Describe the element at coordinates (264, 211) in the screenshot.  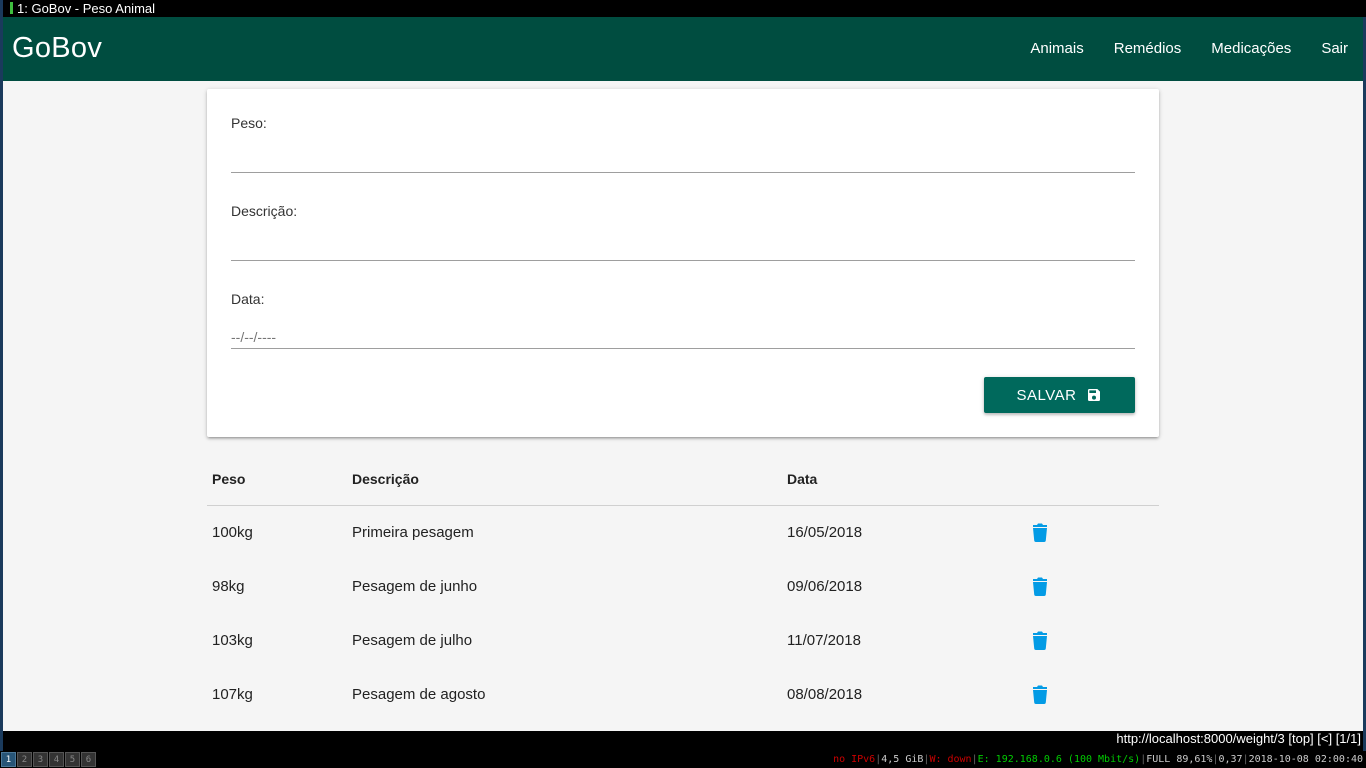
I see `descricao-label: Descrição:` at that location.